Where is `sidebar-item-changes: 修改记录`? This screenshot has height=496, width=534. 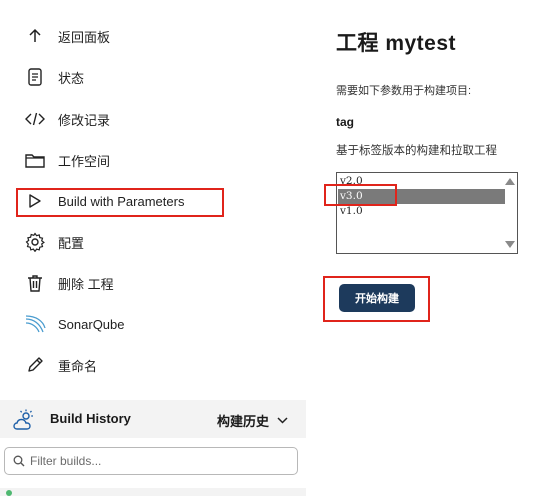
sidebar-item-changes: 修改记录 is located at coordinates (67, 119).